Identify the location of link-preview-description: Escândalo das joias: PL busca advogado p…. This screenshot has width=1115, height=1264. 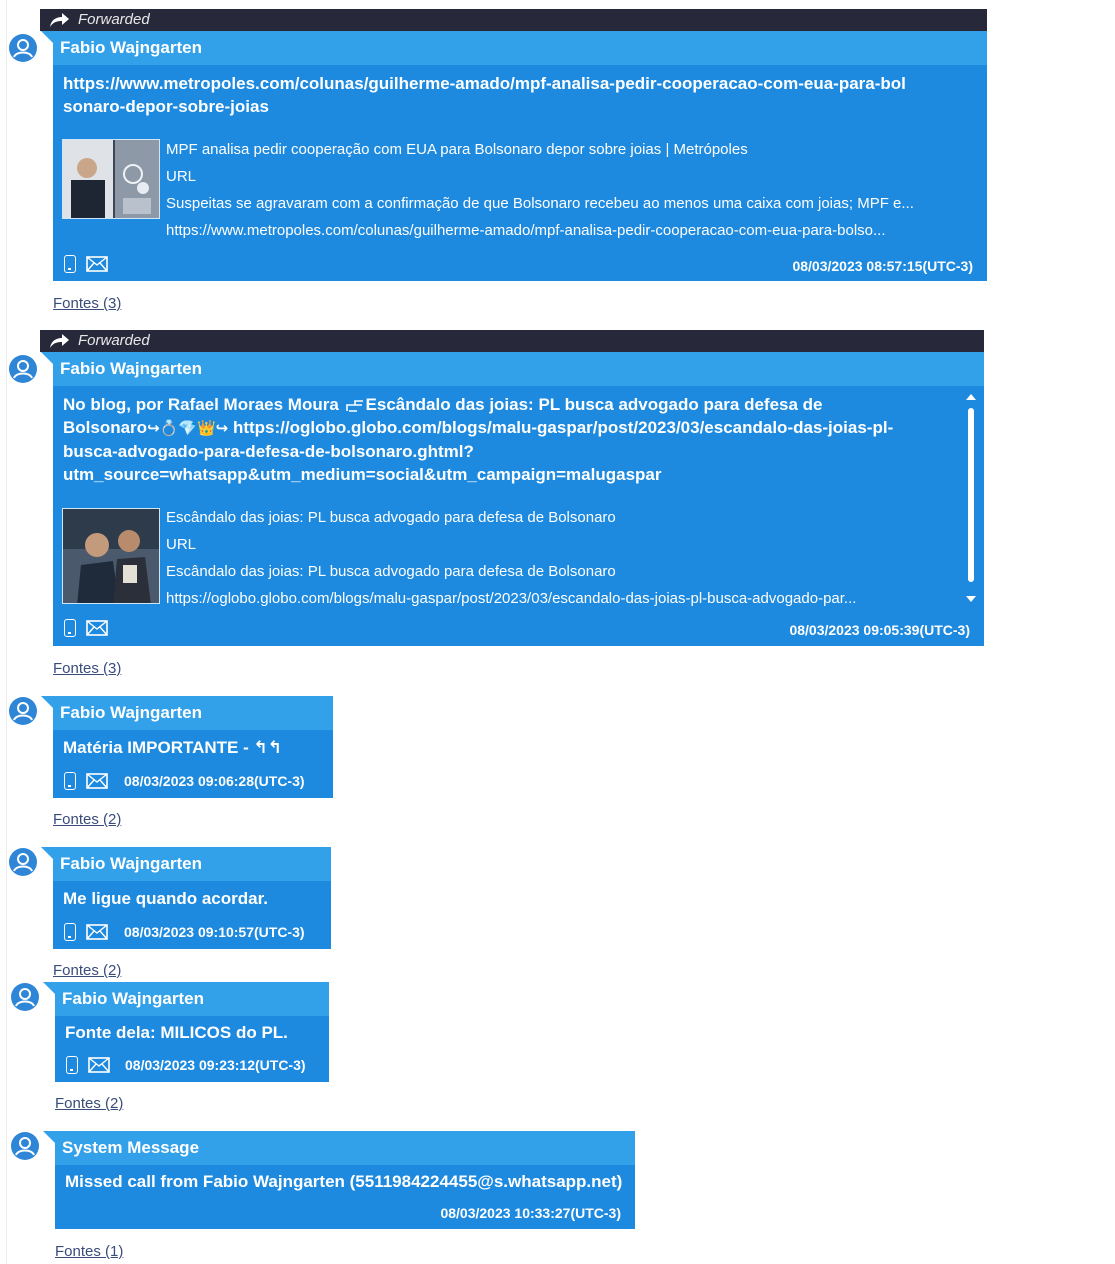
(391, 571).